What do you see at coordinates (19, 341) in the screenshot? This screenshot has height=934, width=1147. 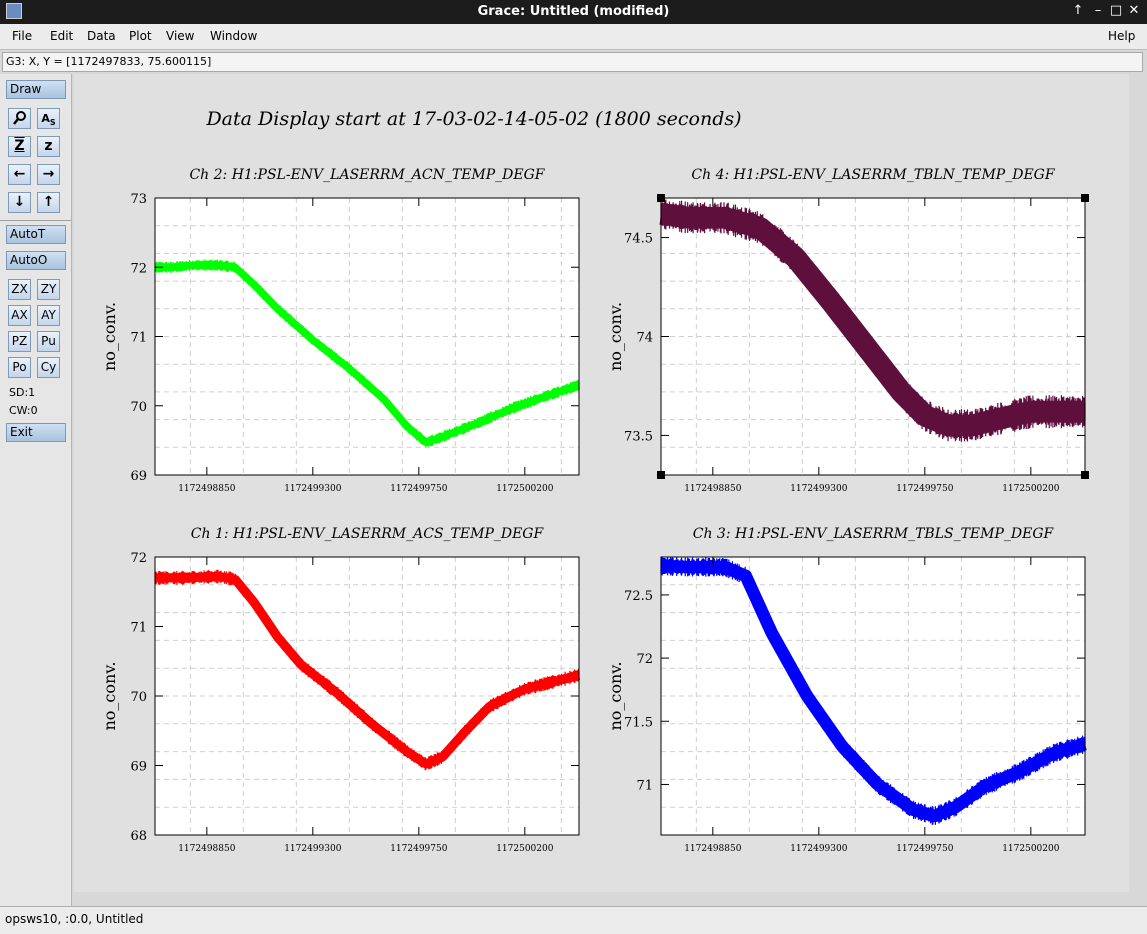 I see `push-zoom-button: PZ` at bounding box center [19, 341].